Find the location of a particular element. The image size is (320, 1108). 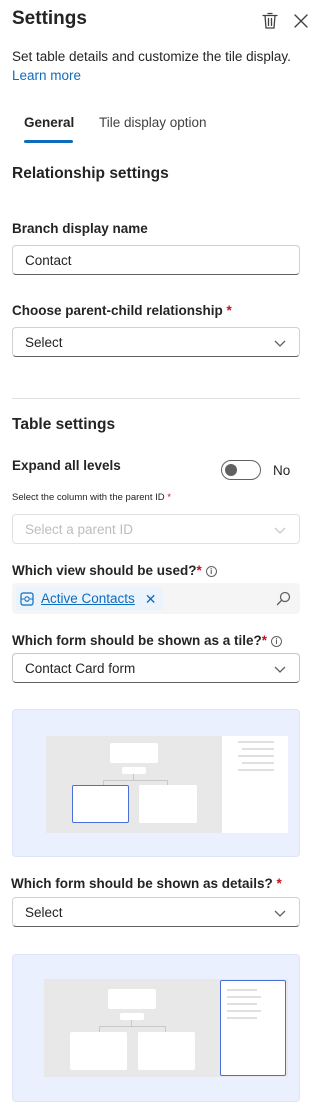

parent-id-label-text: Select the column with the parent ID is located at coordinates (88, 497).